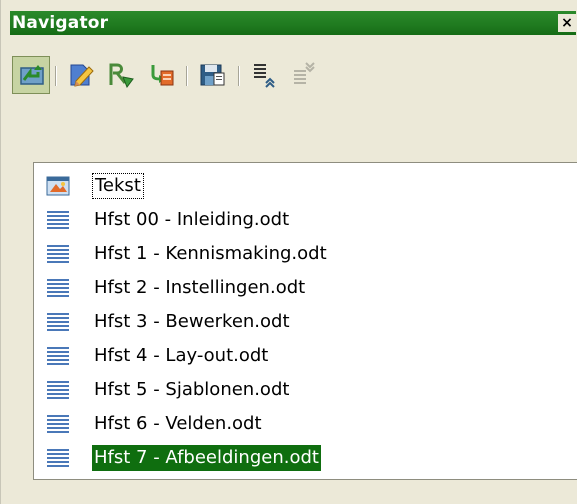 This screenshot has width=577, height=504. I want to click on navigator-toolbar, so click(290, 76).